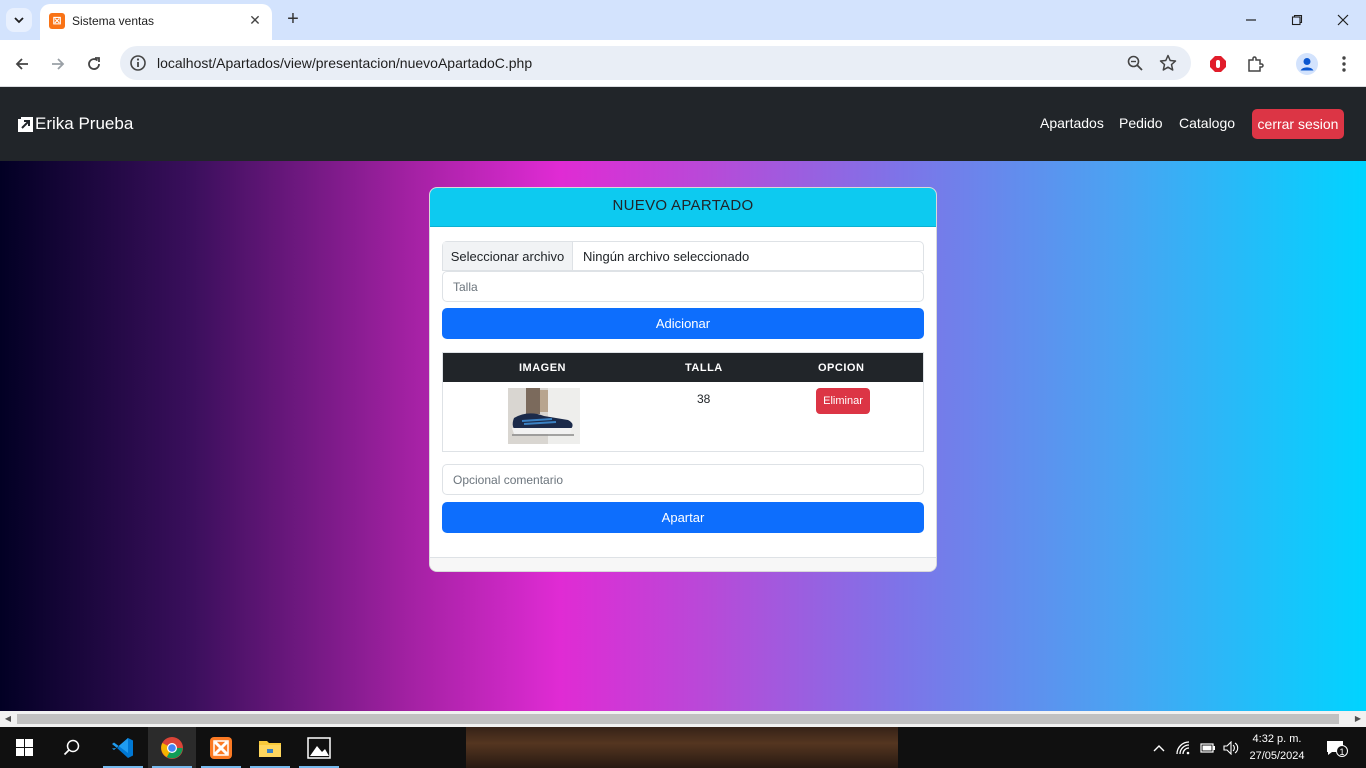 This screenshot has height=768, width=1366. What do you see at coordinates (683, 517) in the screenshot?
I see `submit-layaway-button: Apartar` at bounding box center [683, 517].